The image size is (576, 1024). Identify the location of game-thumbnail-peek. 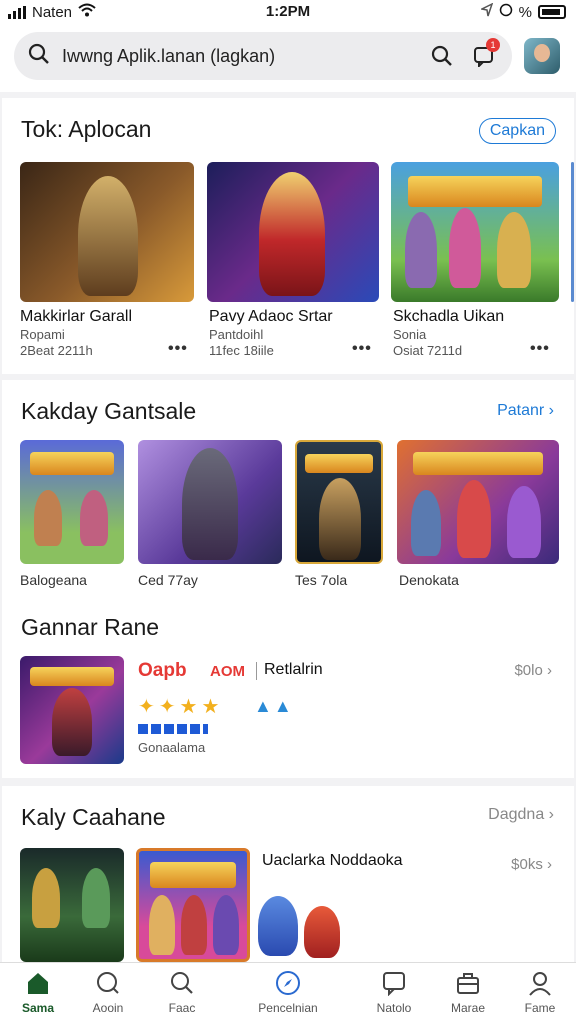
(572, 232).